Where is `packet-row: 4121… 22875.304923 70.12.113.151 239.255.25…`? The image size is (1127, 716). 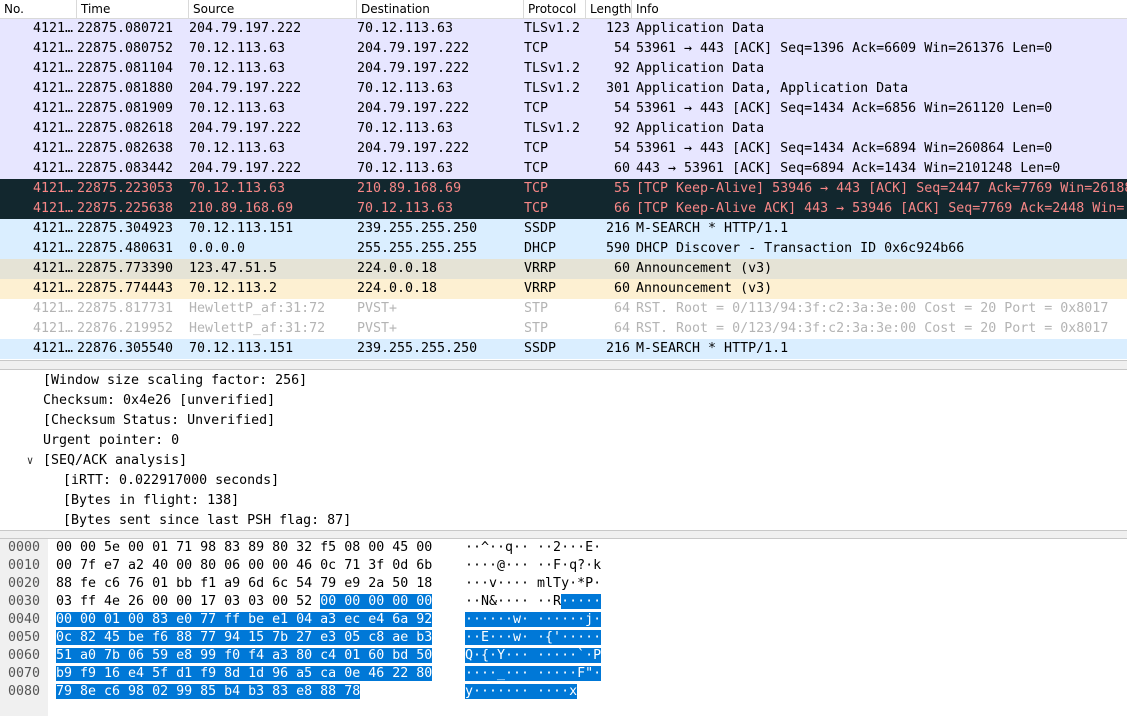 packet-row: 4121… 22875.304923 70.12.113.151 239.255.25… is located at coordinates (563, 229).